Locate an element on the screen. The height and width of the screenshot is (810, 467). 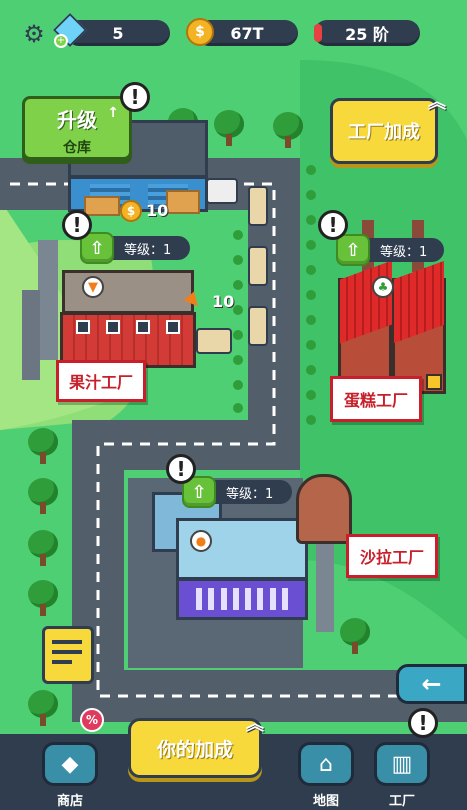
factory-nav-alert-icon: ! is located at coordinates (423, 723).